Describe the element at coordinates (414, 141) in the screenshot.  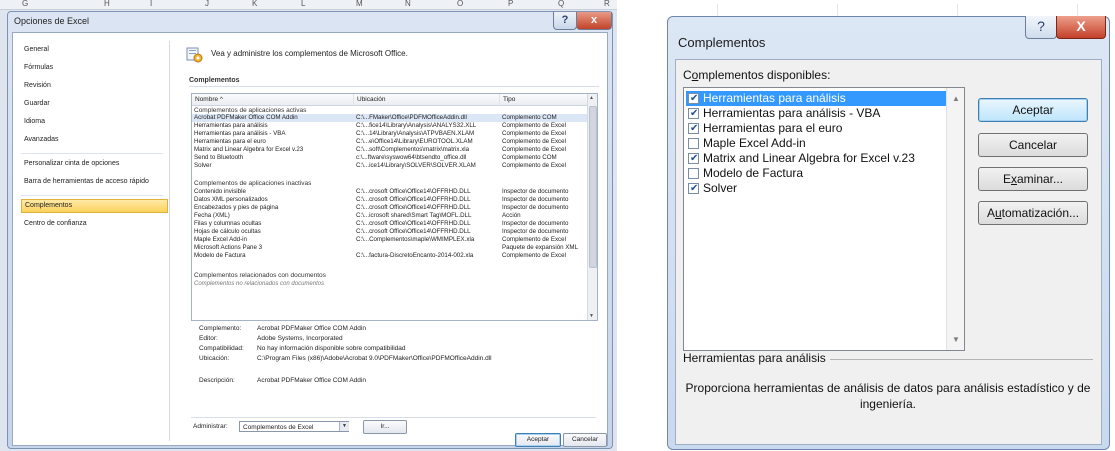
I see `cell-location: C:\...e\Office14\Library\EUROTOOL.XLAM` at that location.